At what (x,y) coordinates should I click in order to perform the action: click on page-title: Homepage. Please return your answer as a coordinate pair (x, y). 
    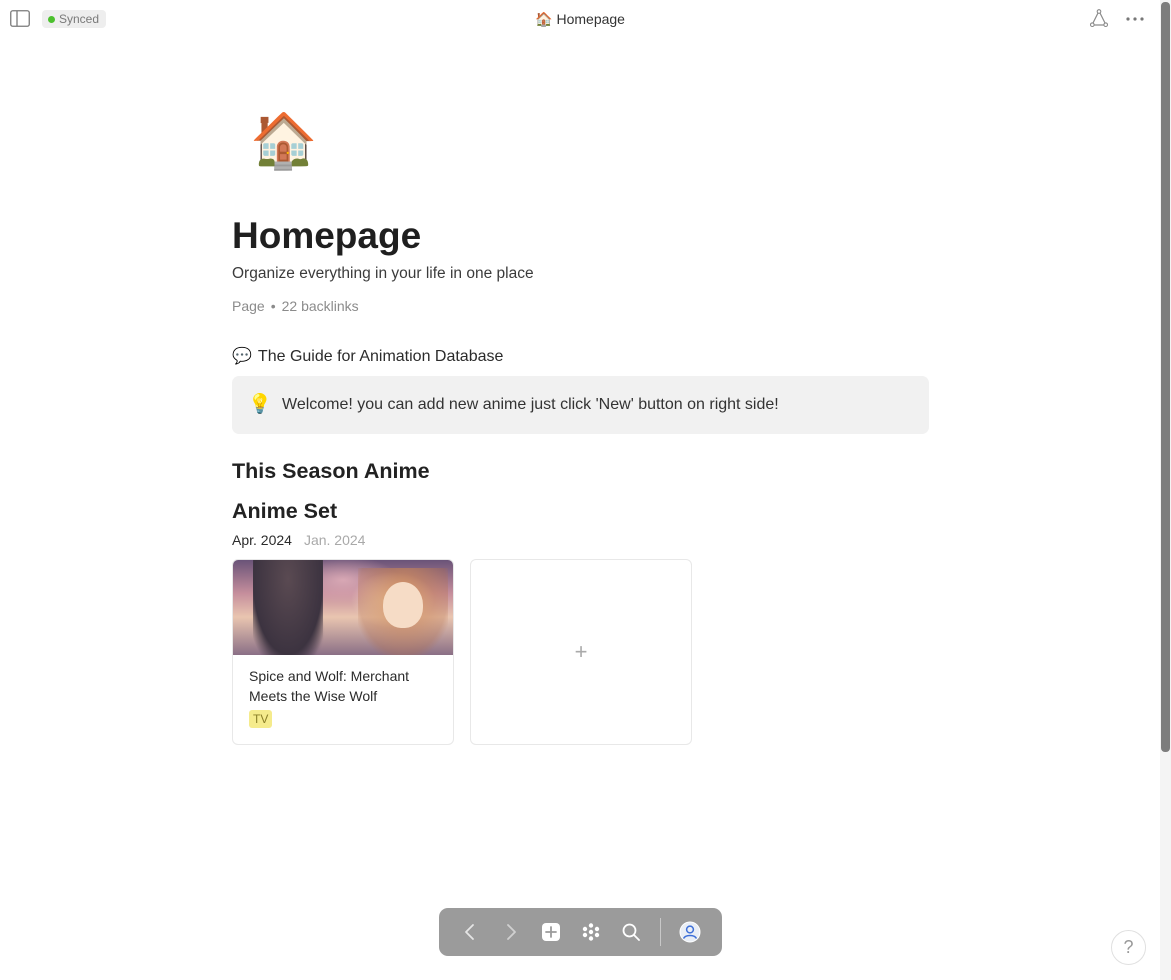
    Looking at the image, I should click on (326, 236).